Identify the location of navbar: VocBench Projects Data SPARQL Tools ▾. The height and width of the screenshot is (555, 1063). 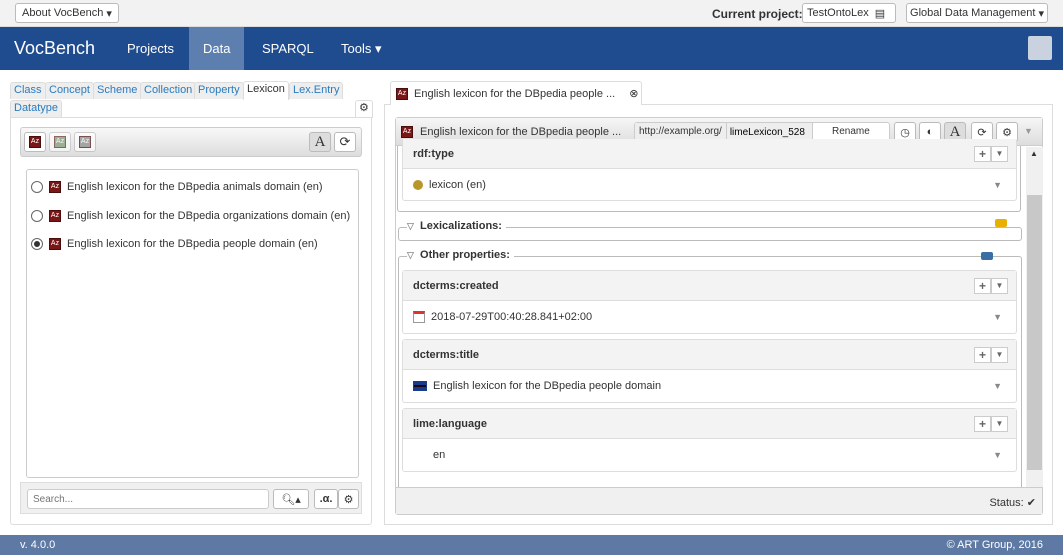
(531, 48).